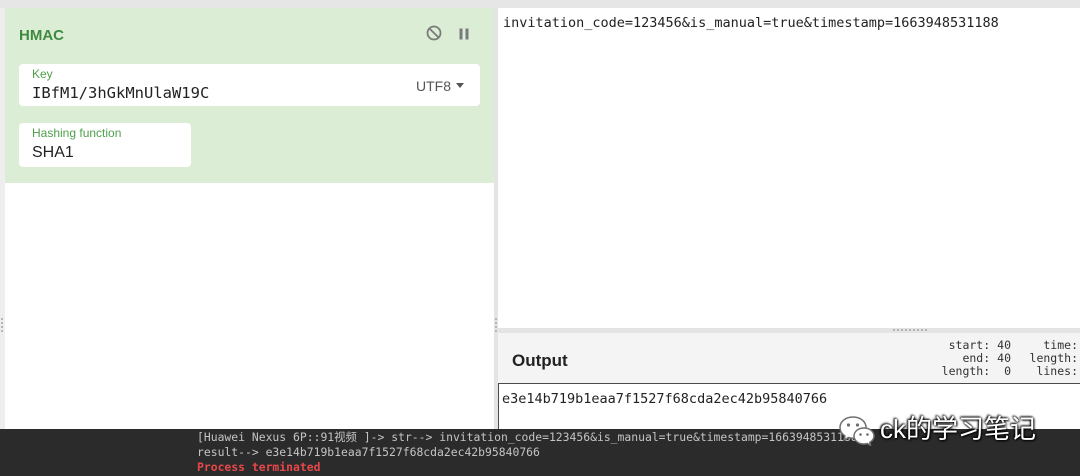 Image resolution: width=1080 pixels, height=476 pixels. Describe the element at coordinates (77, 133) in the screenshot. I see `hashing-function-label: Hashing function` at that location.